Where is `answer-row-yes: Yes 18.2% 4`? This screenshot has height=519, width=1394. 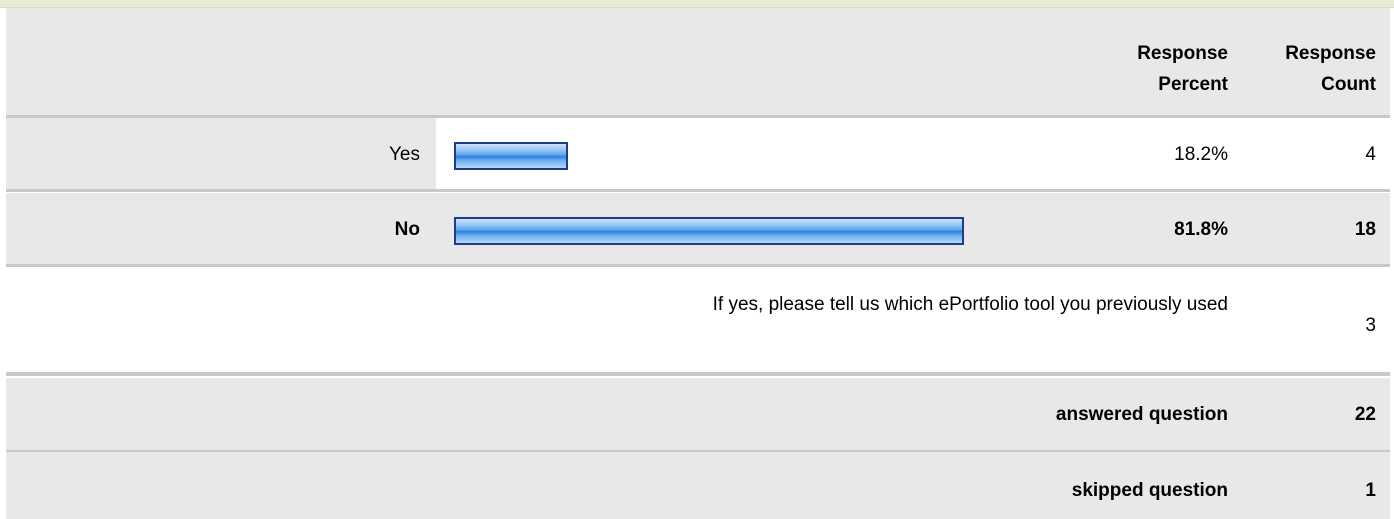
answer-row-yes: Yes 18.2% 4 is located at coordinates (698, 155).